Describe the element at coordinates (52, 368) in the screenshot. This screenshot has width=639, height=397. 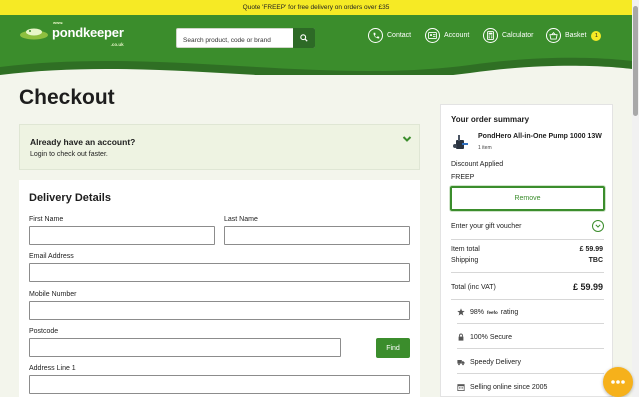
I see `address-line-1-label: Address Line 1` at that location.